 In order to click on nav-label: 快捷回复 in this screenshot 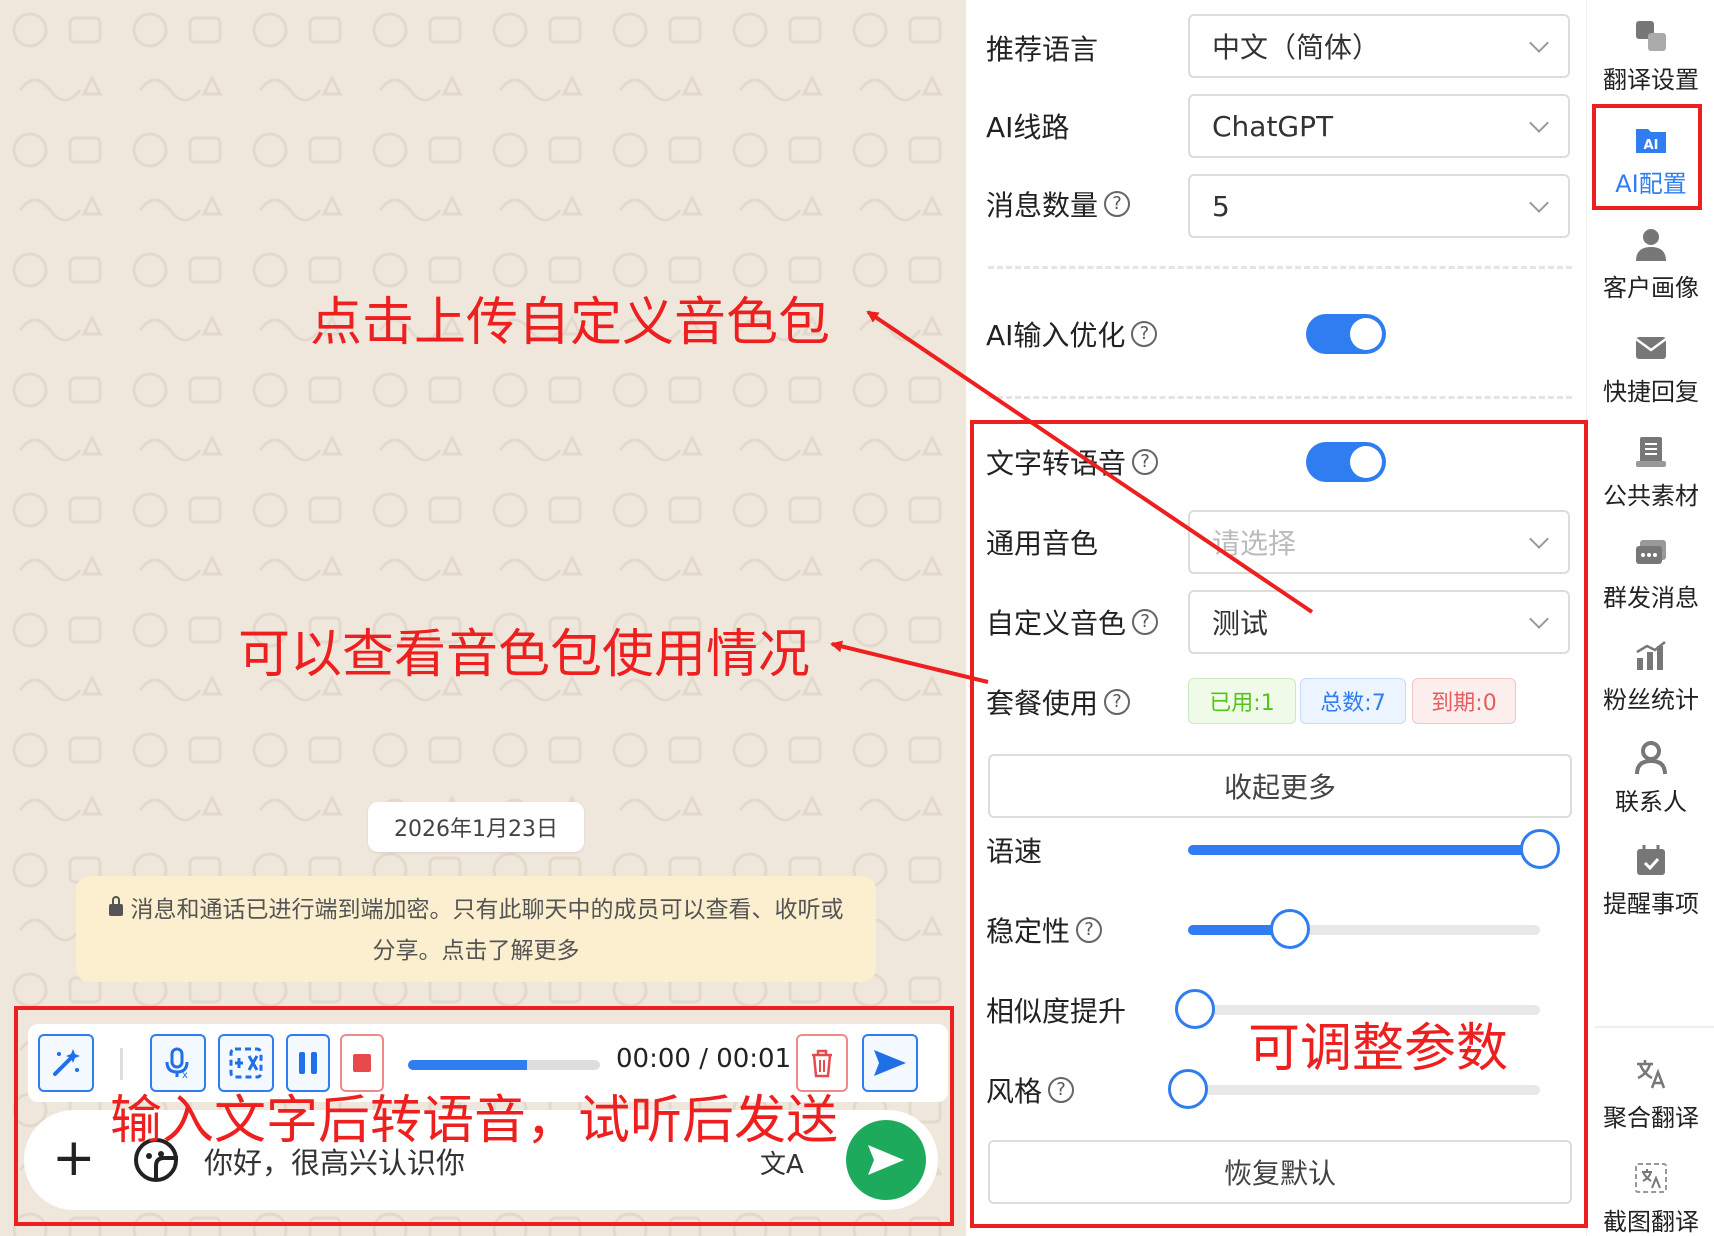, I will do `click(1651, 391)`.